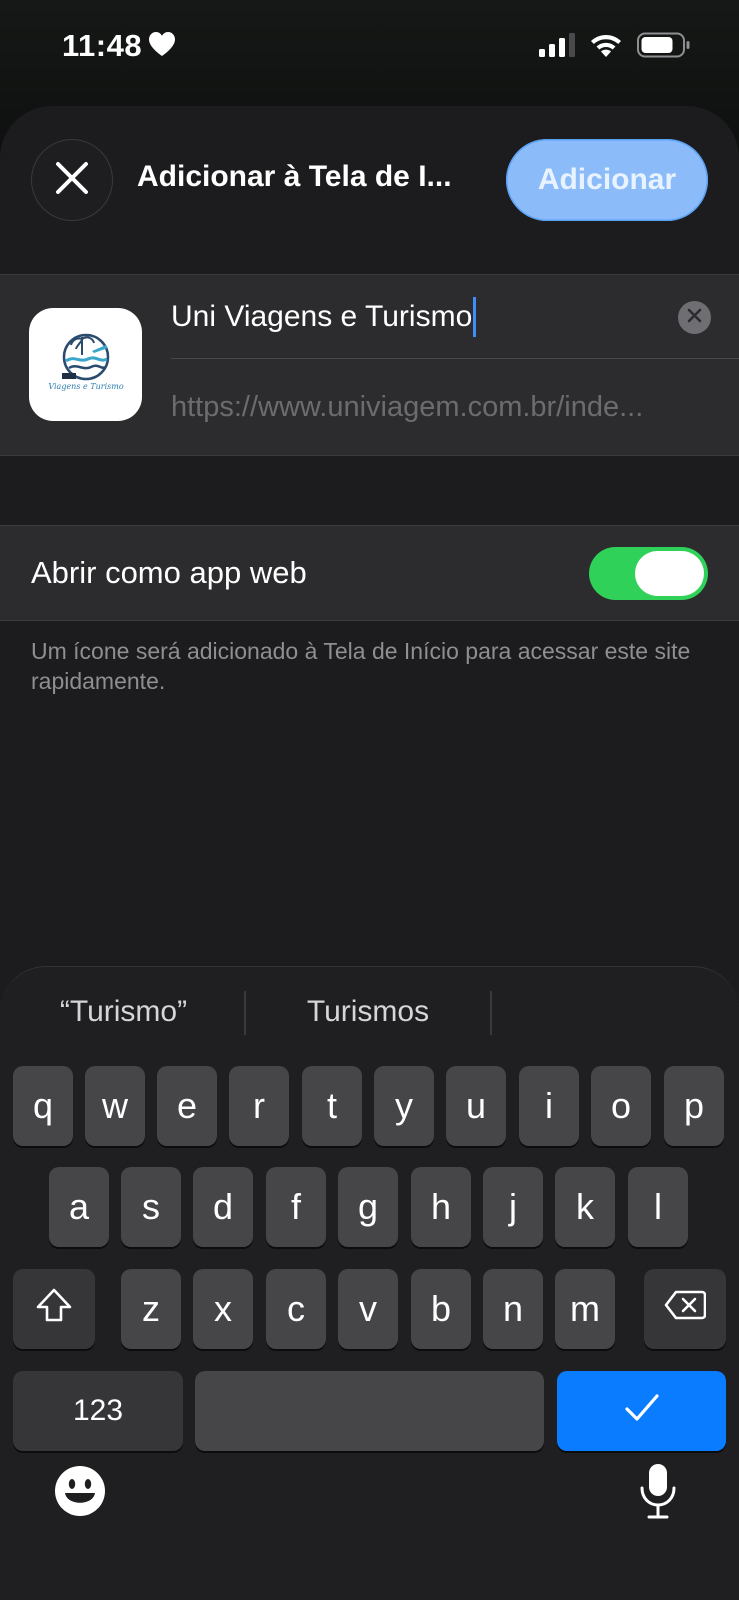  I want to click on cellular-signal-icon, so click(557, 47).